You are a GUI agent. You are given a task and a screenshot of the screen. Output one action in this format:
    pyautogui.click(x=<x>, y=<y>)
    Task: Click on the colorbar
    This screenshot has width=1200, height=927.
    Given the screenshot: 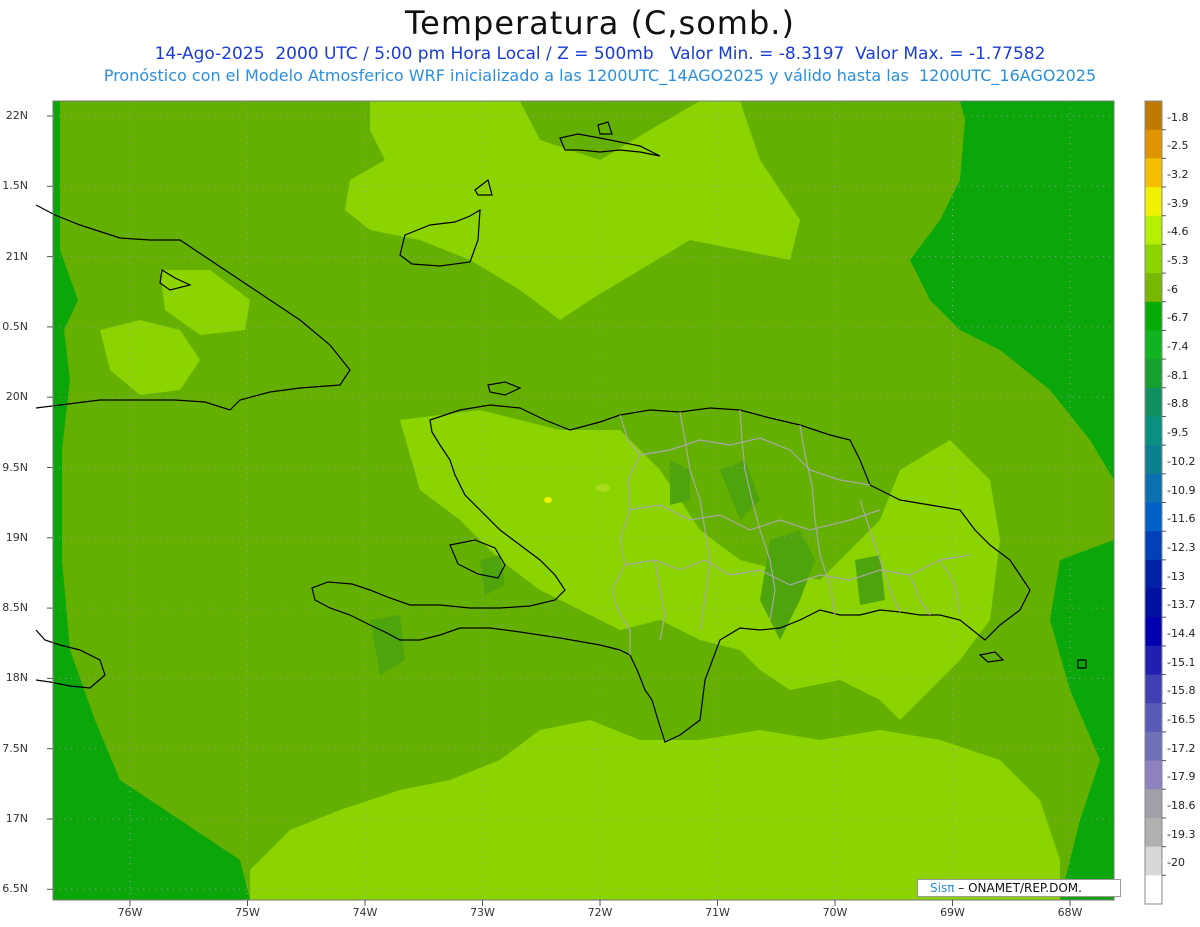 What is the action you would take?
    pyautogui.click(x=1155, y=502)
    